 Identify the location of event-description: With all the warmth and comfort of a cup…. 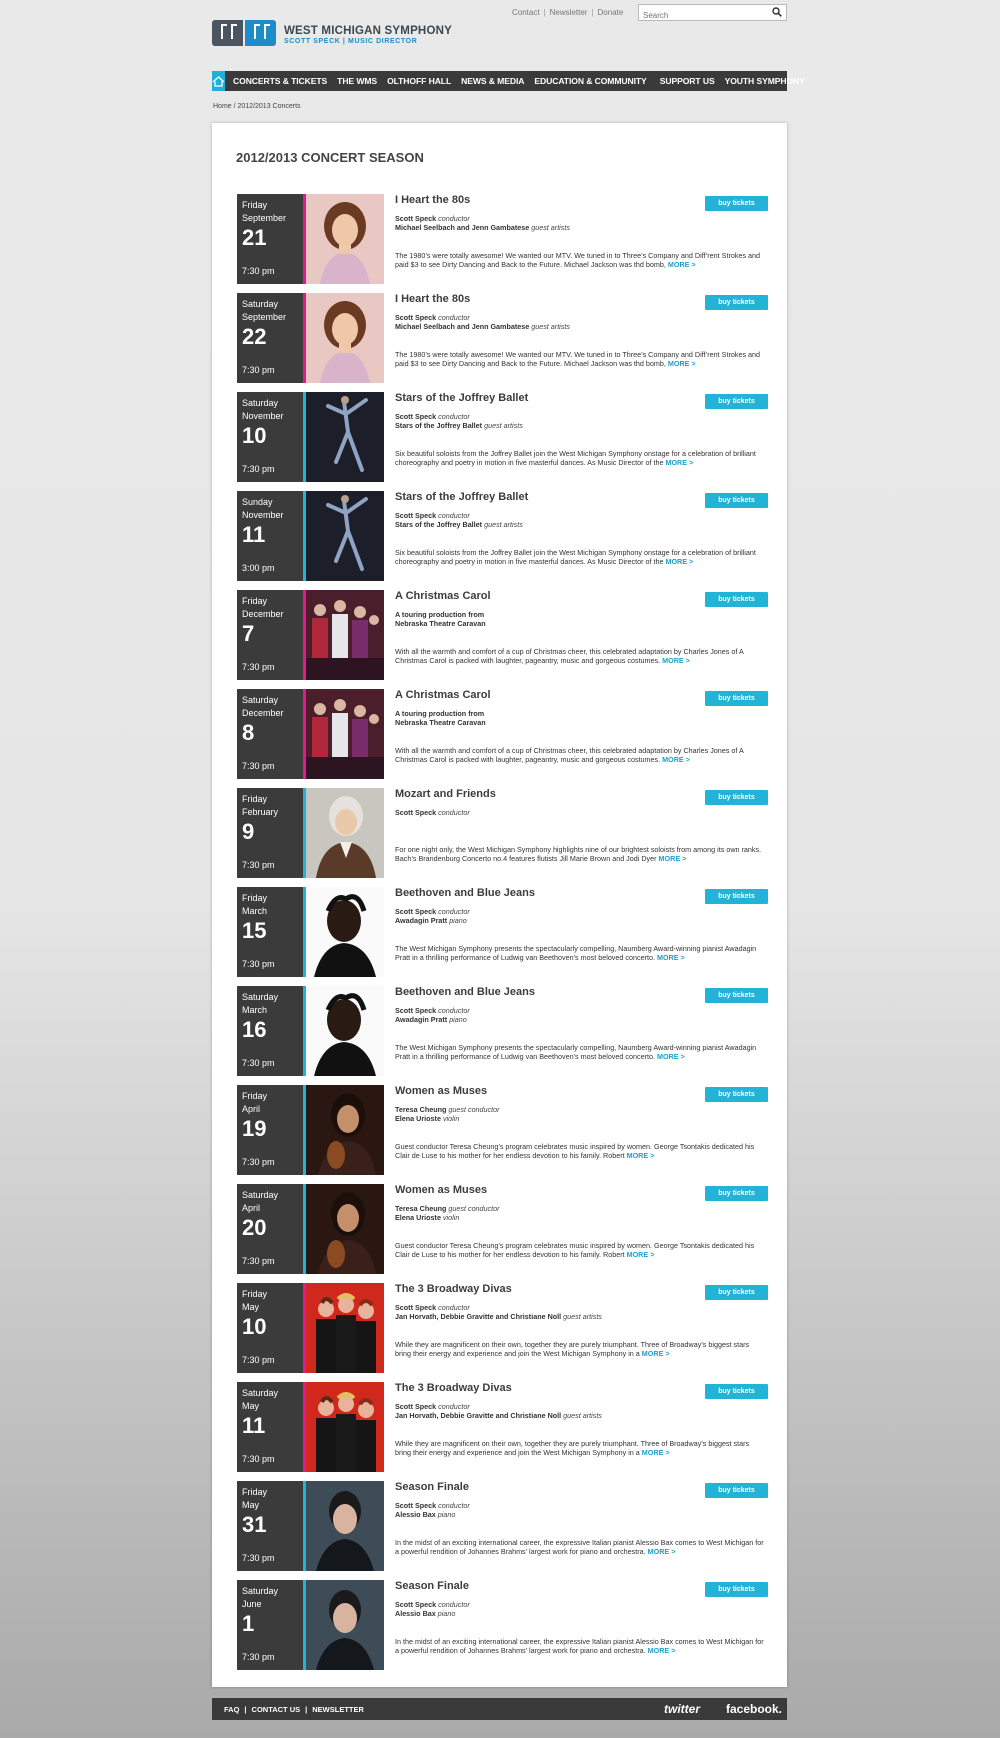
(580, 656).